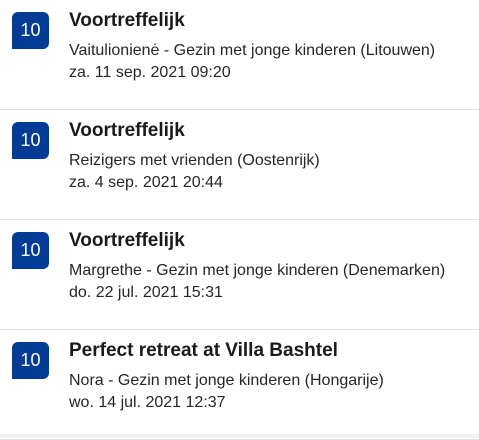 This screenshot has width=479, height=440. What do you see at coordinates (239, 436) in the screenshot?
I see `bottom-divider` at bounding box center [239, 436].